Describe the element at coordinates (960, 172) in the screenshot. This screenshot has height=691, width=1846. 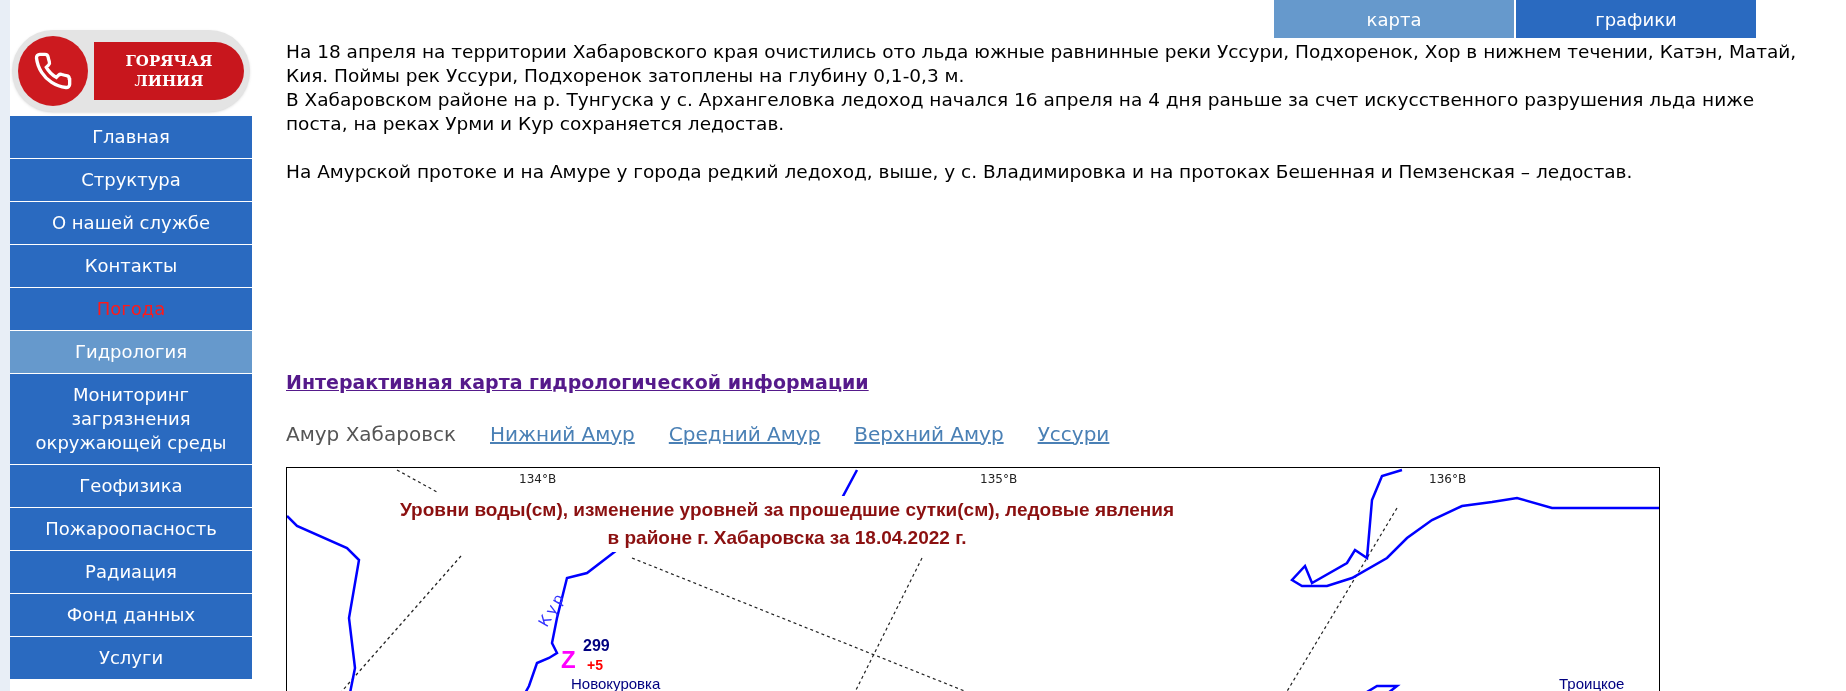
I see `news-paragraph: На Амурской протоке и на Амуре у города редкий ледоход, выше, у с. Владимировка и на протоках Бешенная и Пемзенская – ледостав.` at that location.